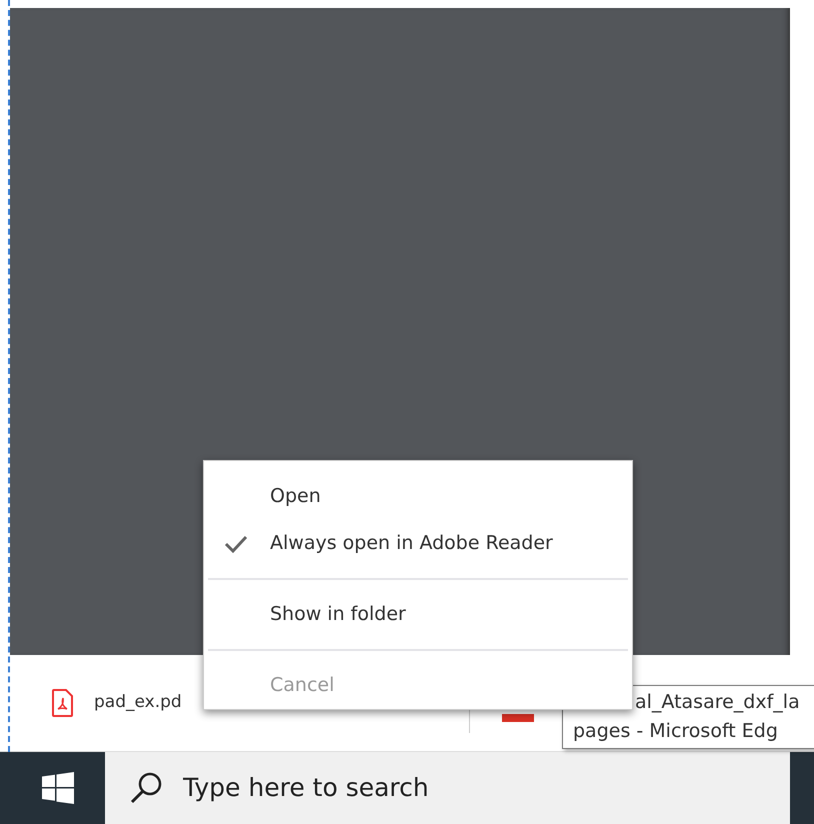 Image resolution: width=814 pixels, height=824 pixels. Describe the element at coordinates (447, 788) in the screenshot. I see `search-field: Type here to search` at that location.